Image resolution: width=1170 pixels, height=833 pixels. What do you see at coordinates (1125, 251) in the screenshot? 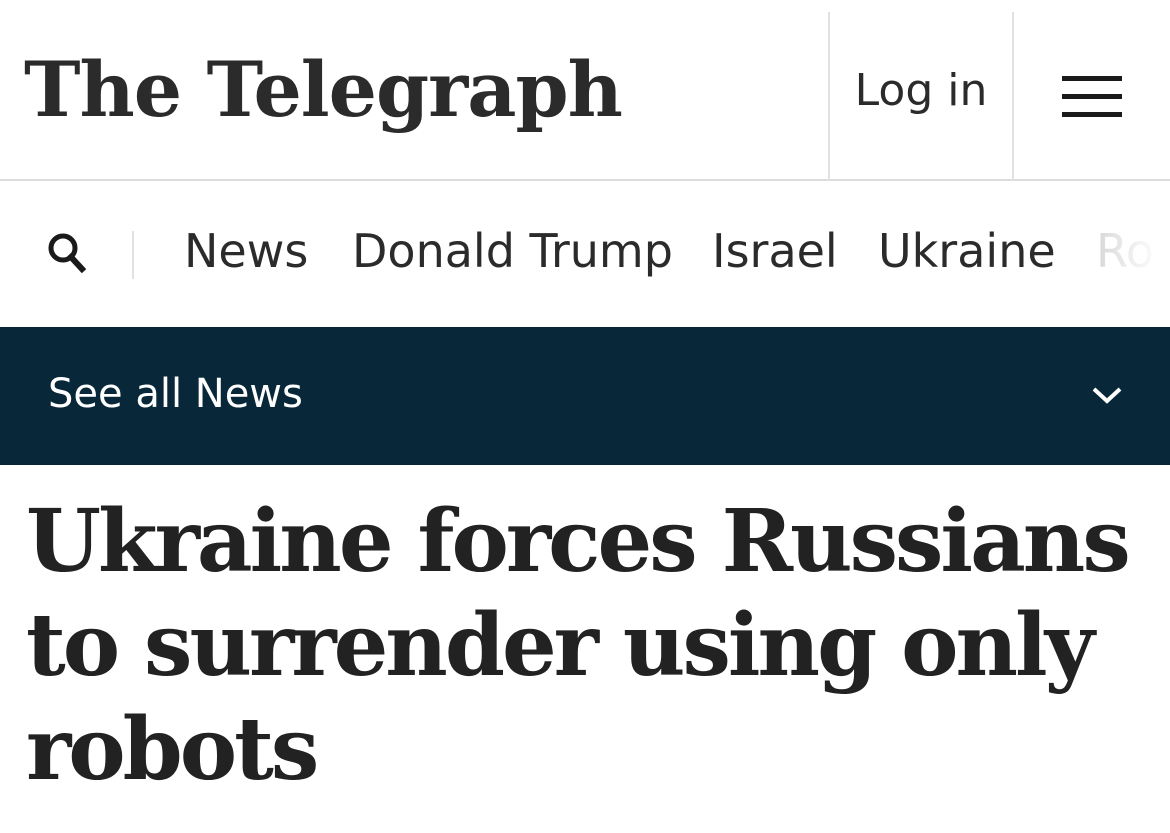
I see `nav-item-truncated: Ro` at bounding box center [1125, 251].